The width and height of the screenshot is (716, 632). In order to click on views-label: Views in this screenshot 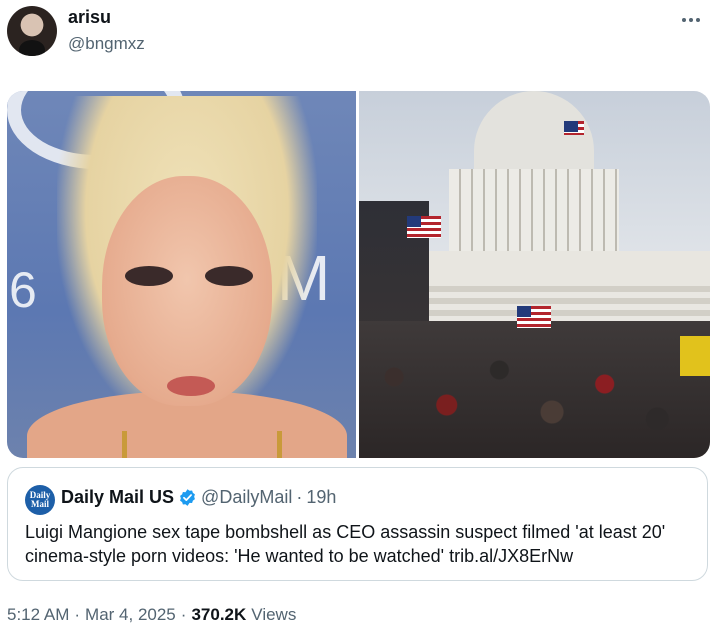, I will do `click(274, 614)`.